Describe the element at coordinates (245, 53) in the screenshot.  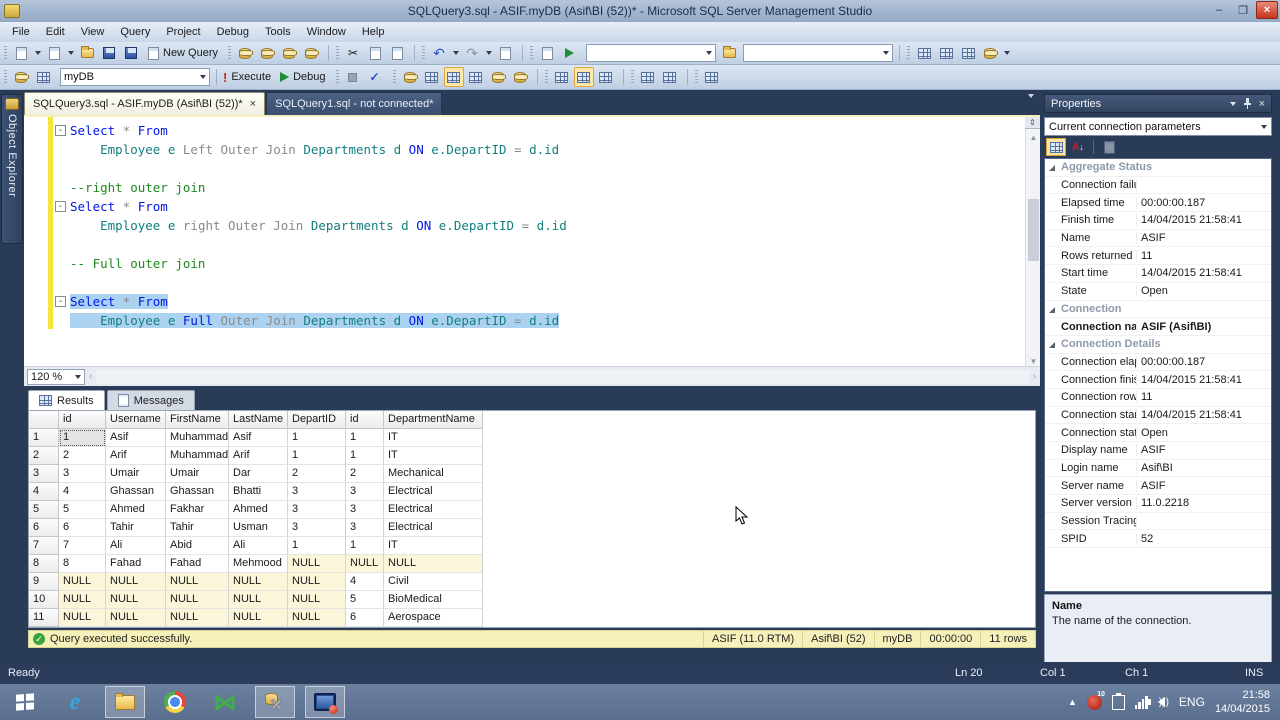
I see `new-db-engine-query-icon` at that location.